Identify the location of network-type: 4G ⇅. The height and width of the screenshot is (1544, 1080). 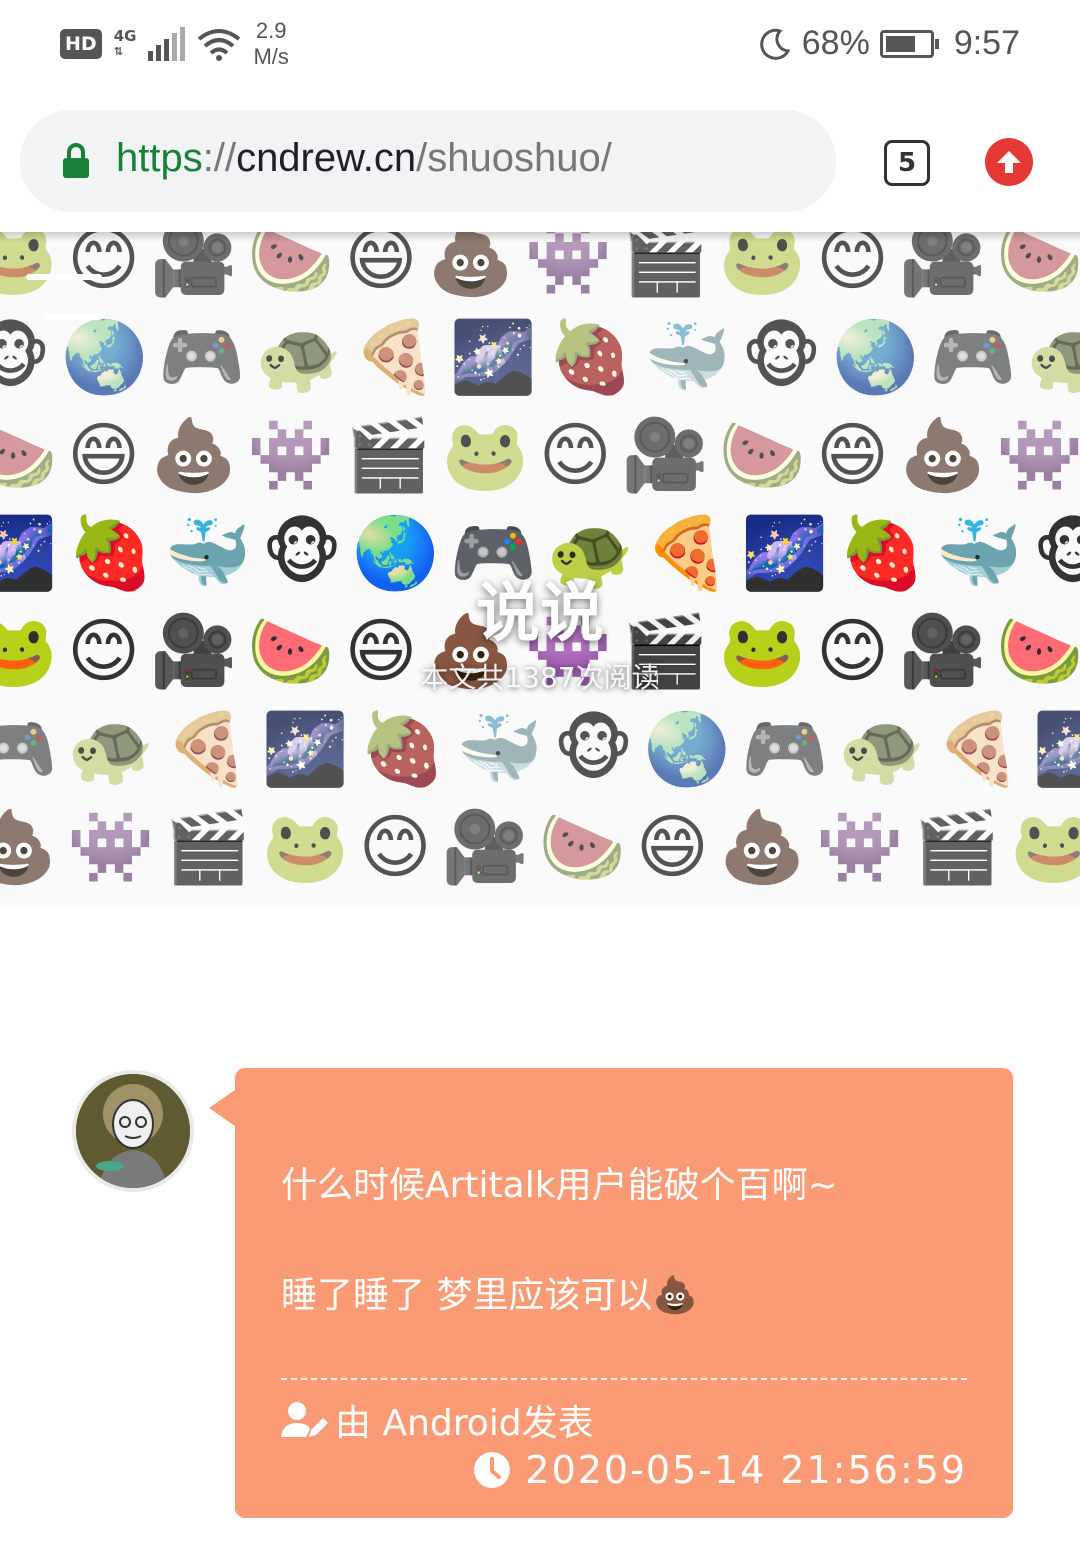
(125, 44).